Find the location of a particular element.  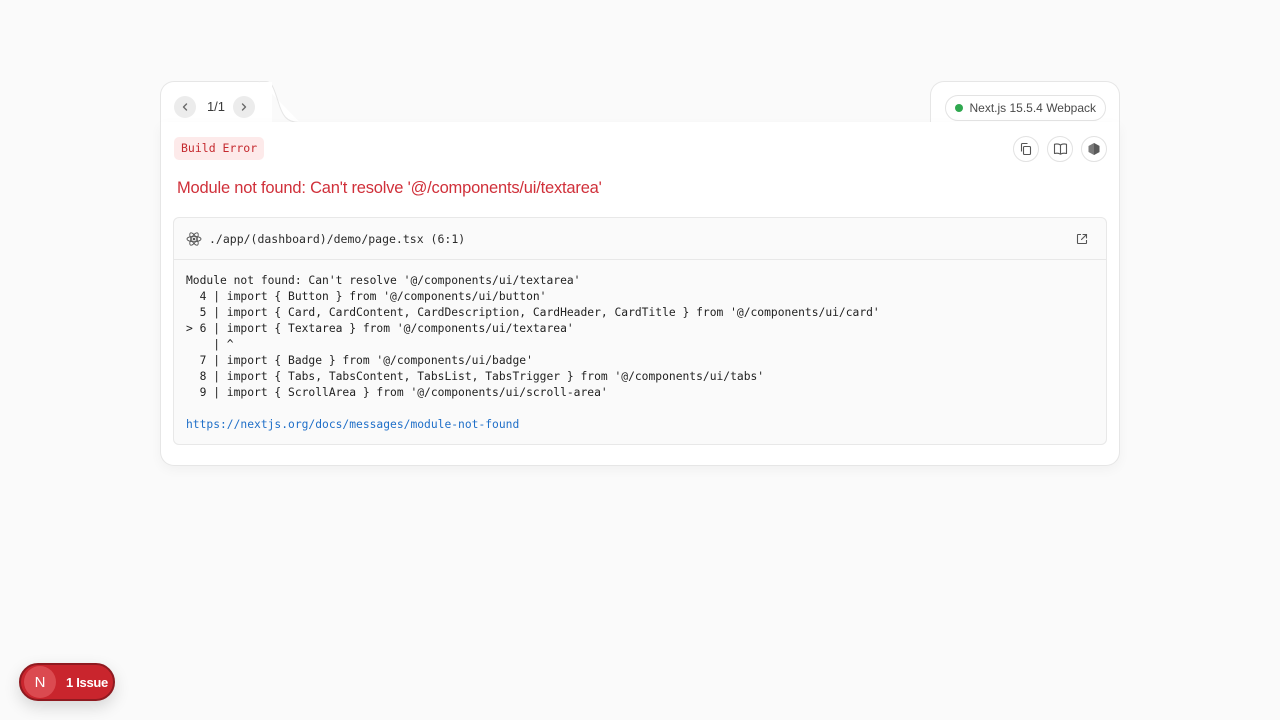

nextjs-logo-icon: N is located at coordinates (40, 682).